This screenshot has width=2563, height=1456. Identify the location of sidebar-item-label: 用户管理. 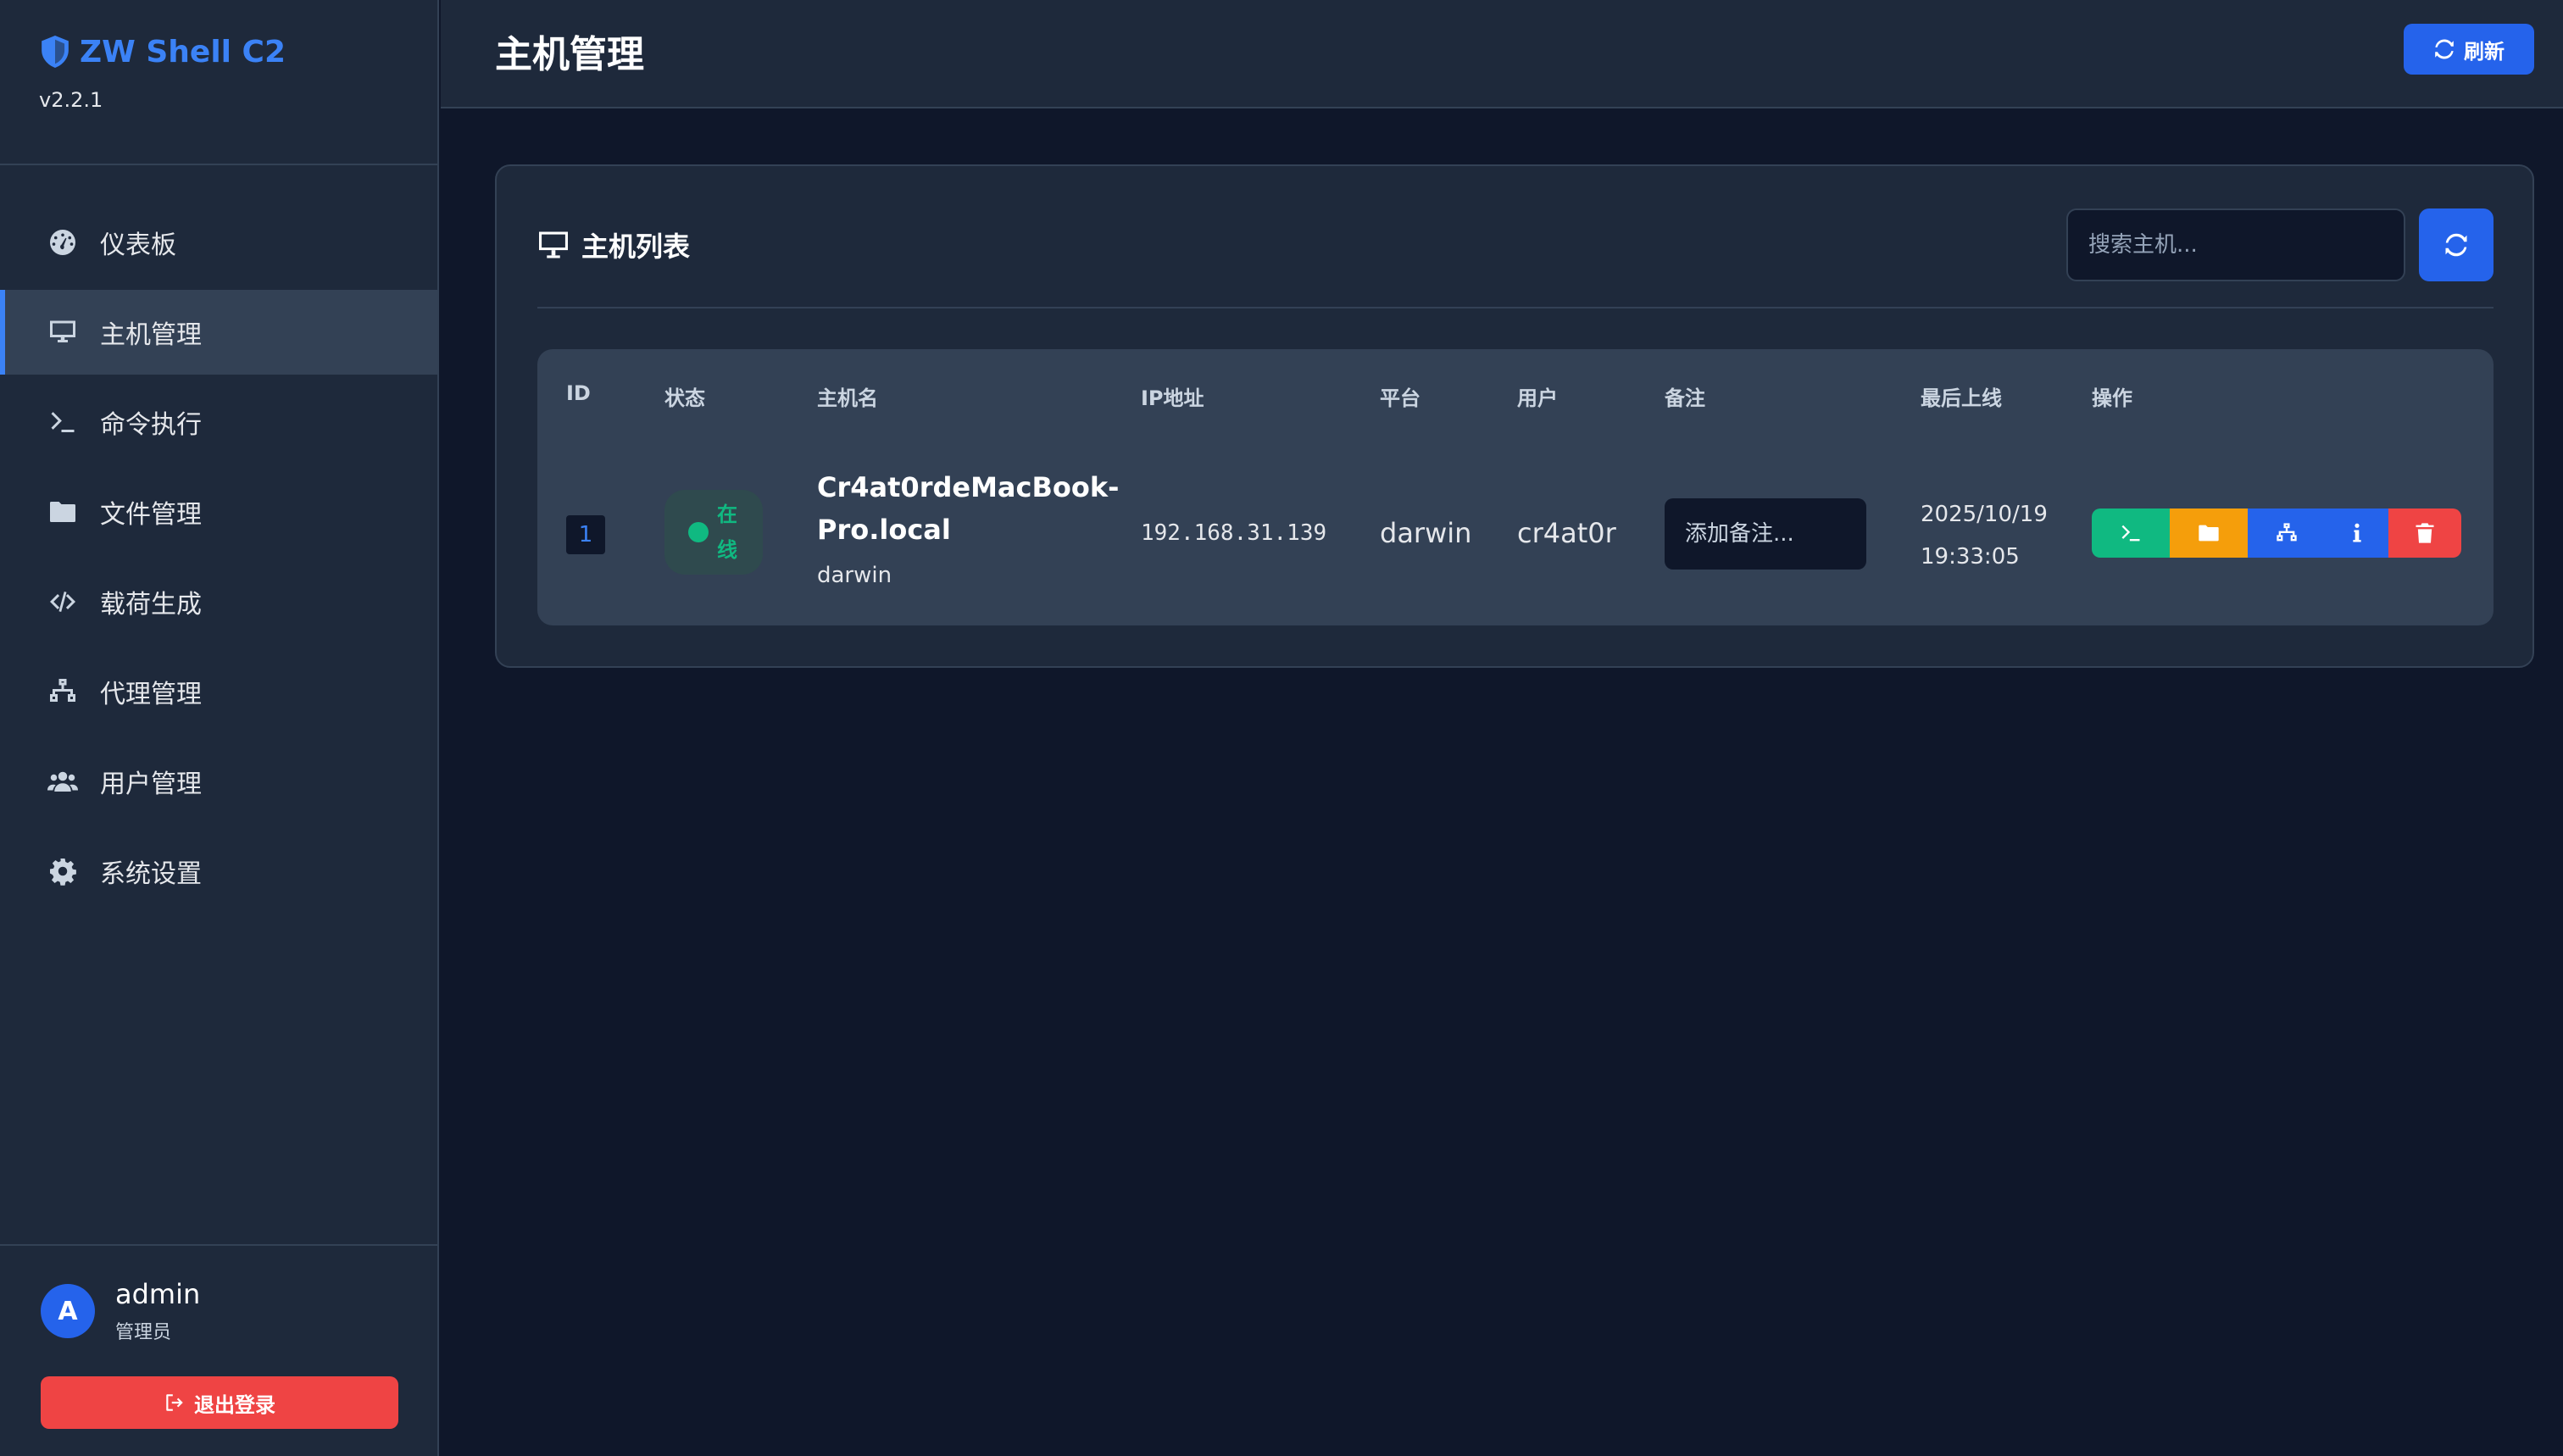
(151, 785).